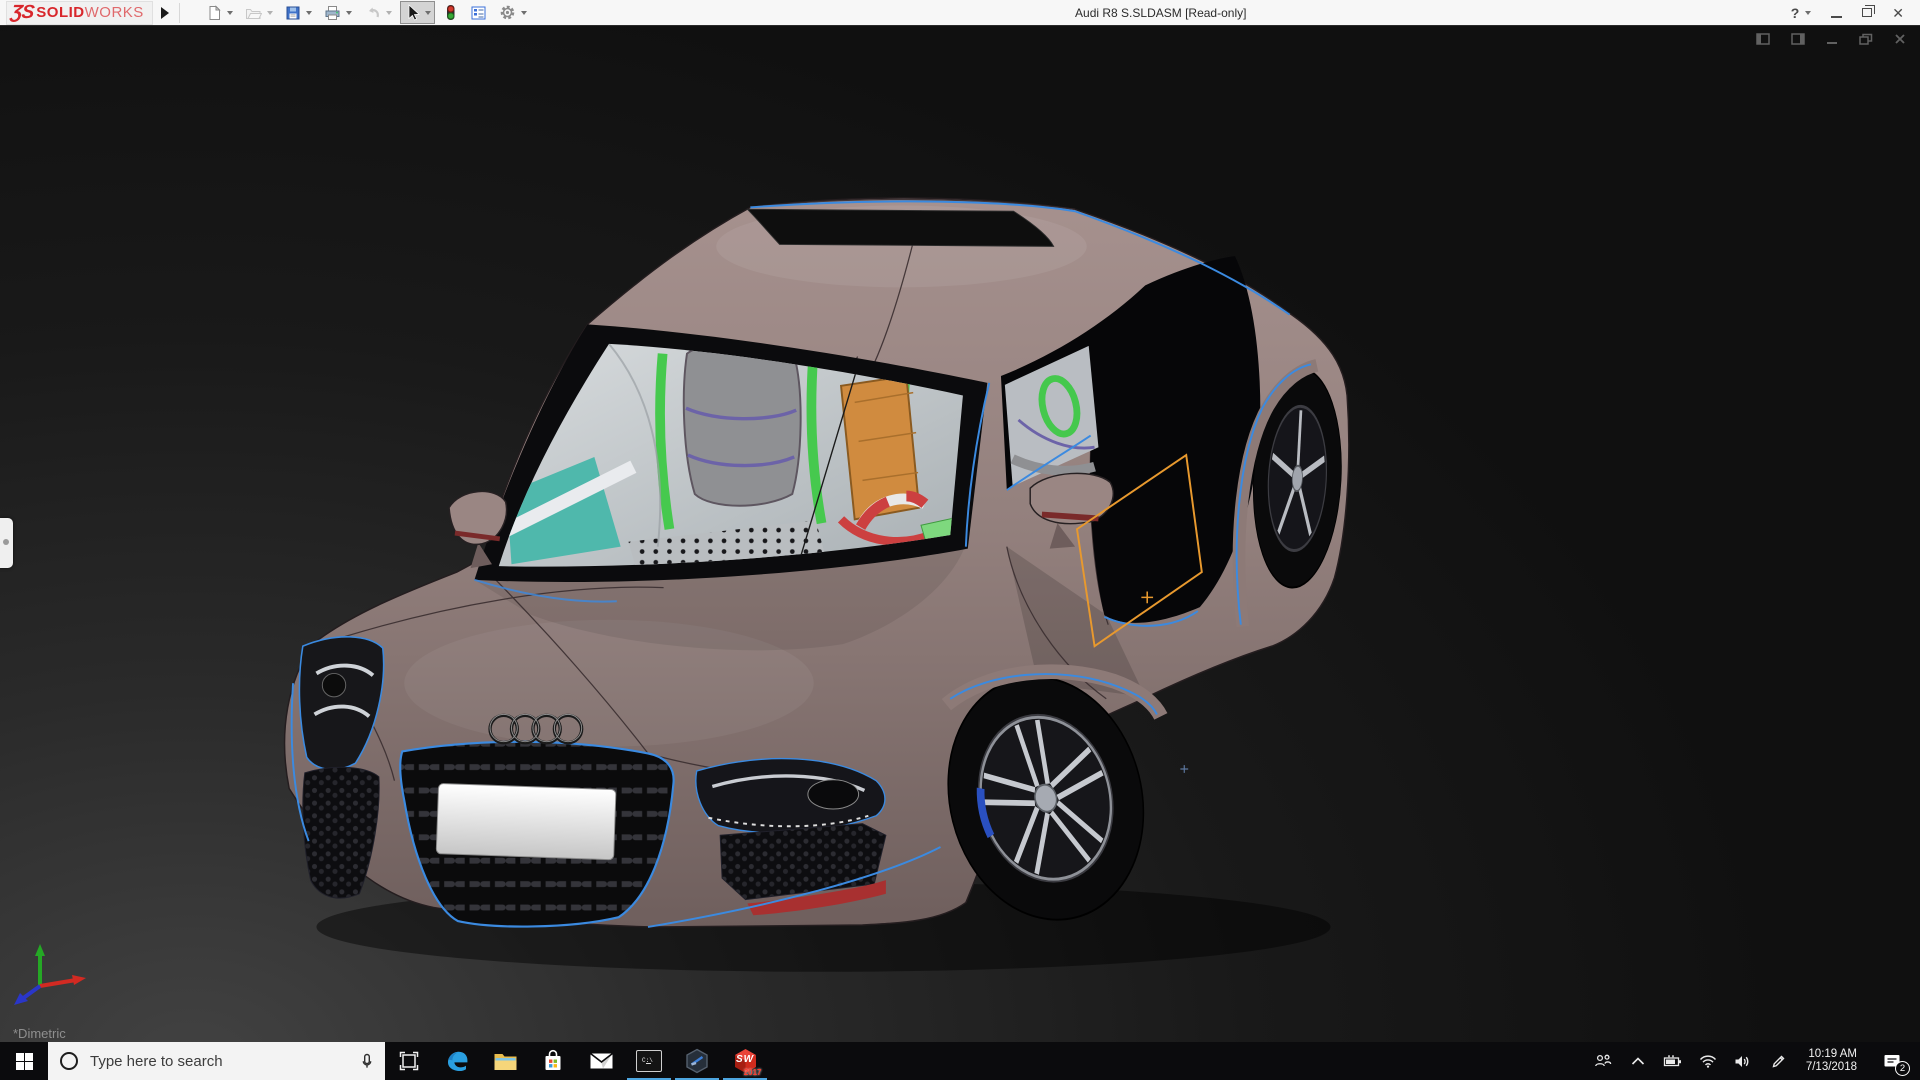  Describe the element at coordinates (507, 12) in the screenshot. I see `gear-icon` at that location.